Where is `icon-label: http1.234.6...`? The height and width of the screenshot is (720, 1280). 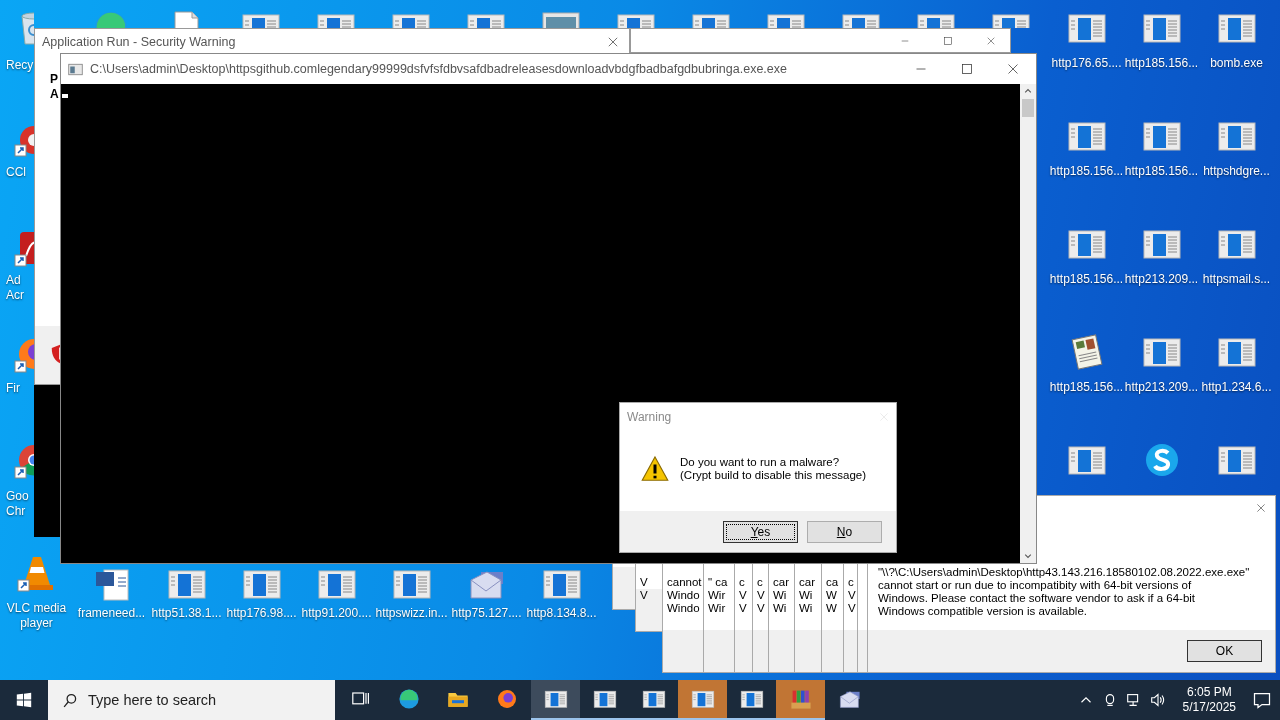
icon-label: http1.234.6... is located at coordinates (1236, 387).